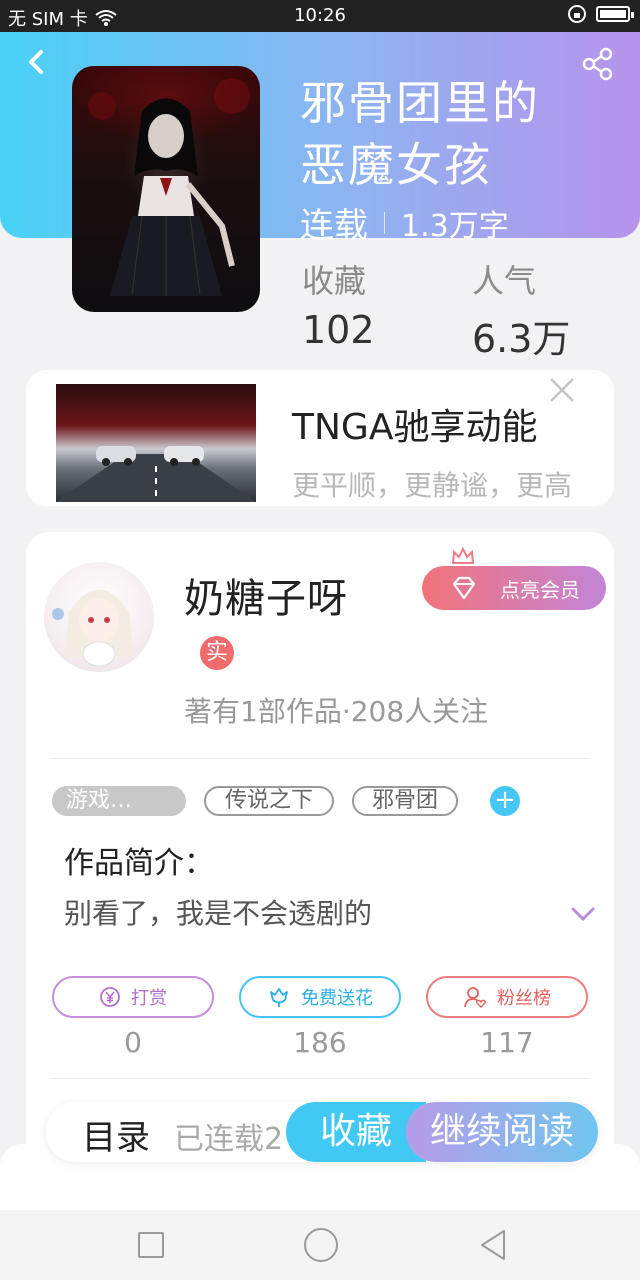  I want to click on popularity-label: 人气, so click(504, 281).